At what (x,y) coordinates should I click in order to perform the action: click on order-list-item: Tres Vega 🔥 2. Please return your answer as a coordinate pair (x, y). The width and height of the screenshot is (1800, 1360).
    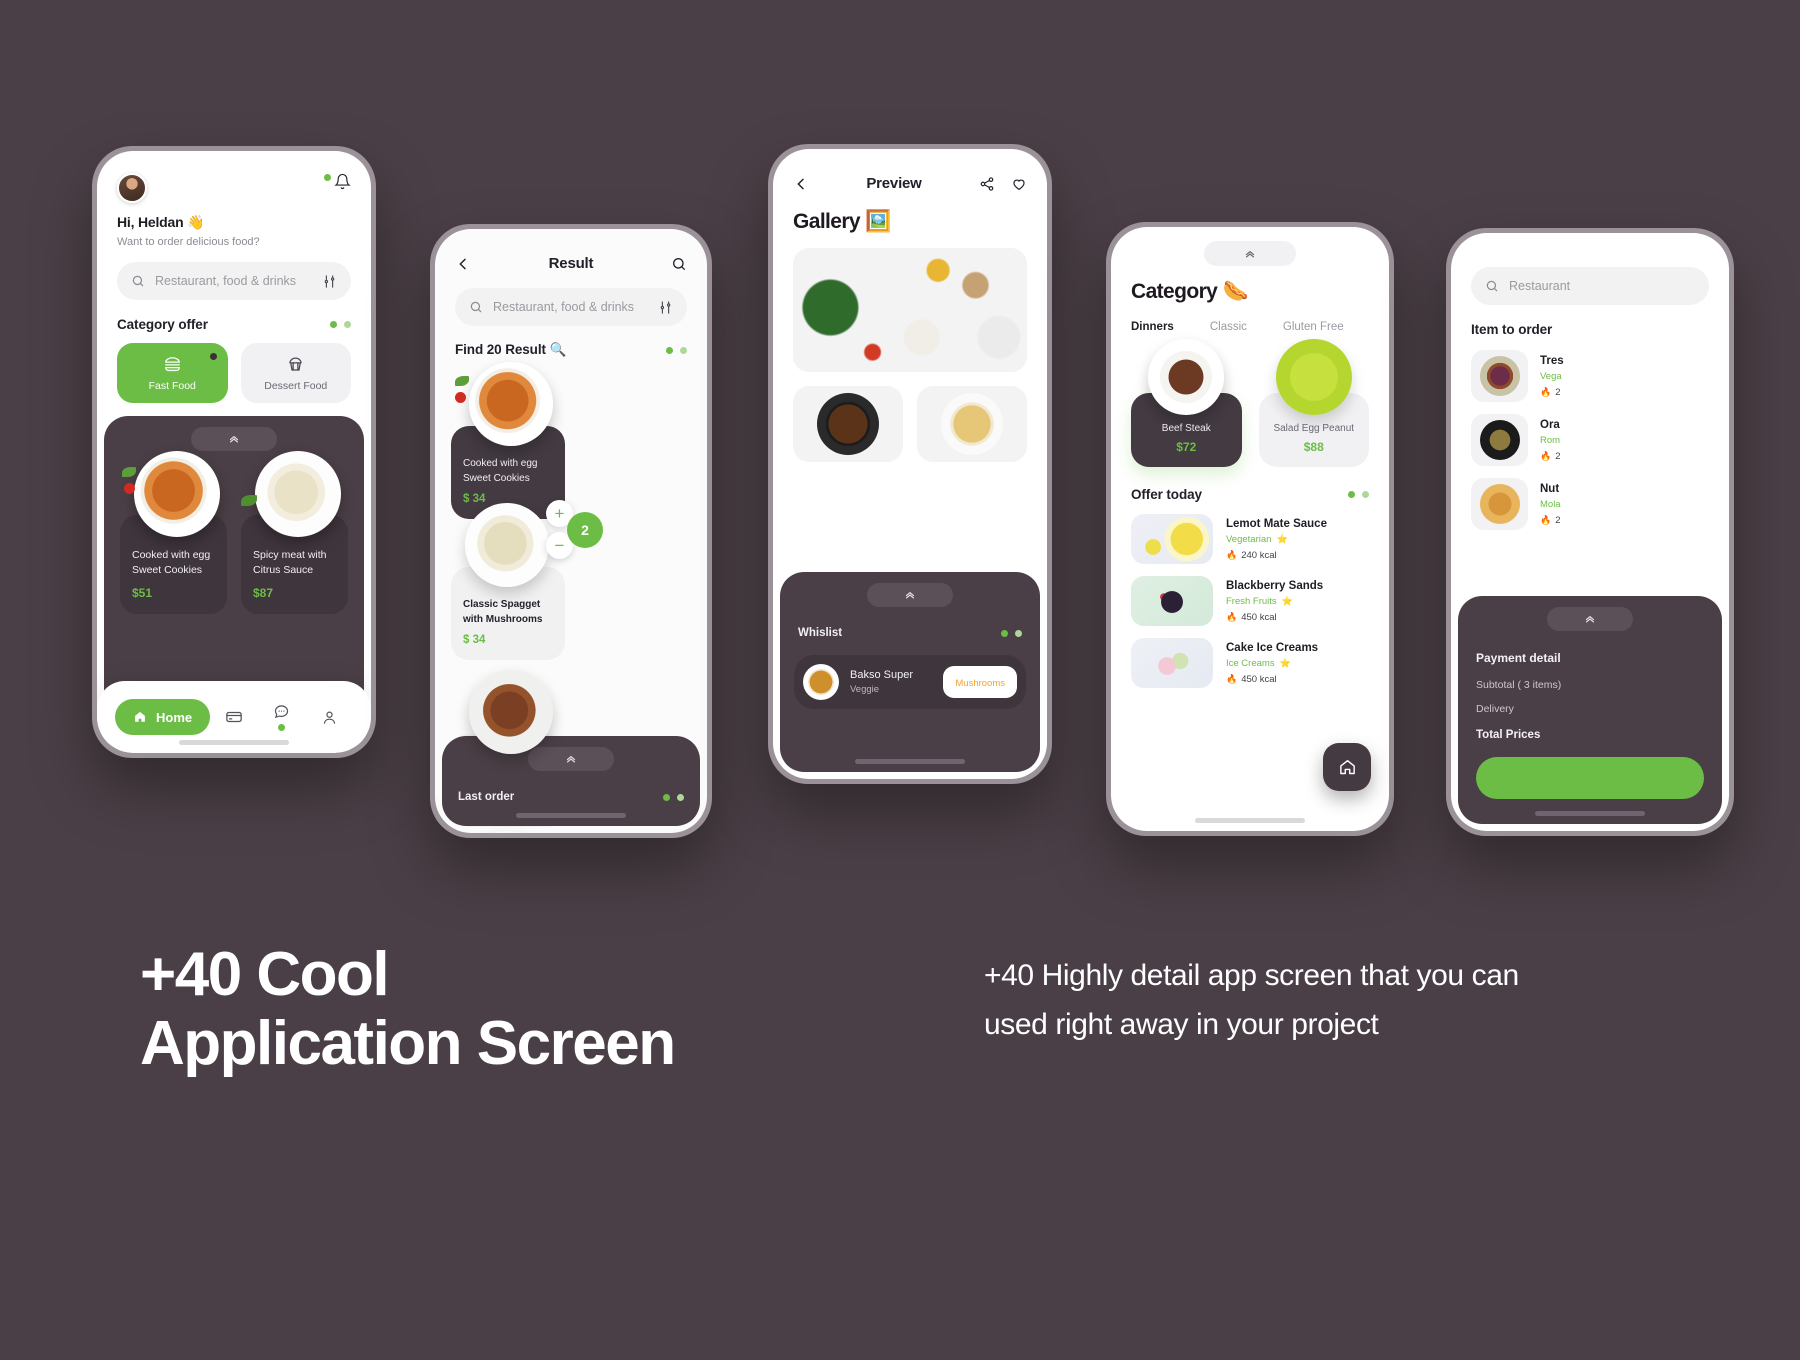
    Looking at the image, I should click on (1590, 376).